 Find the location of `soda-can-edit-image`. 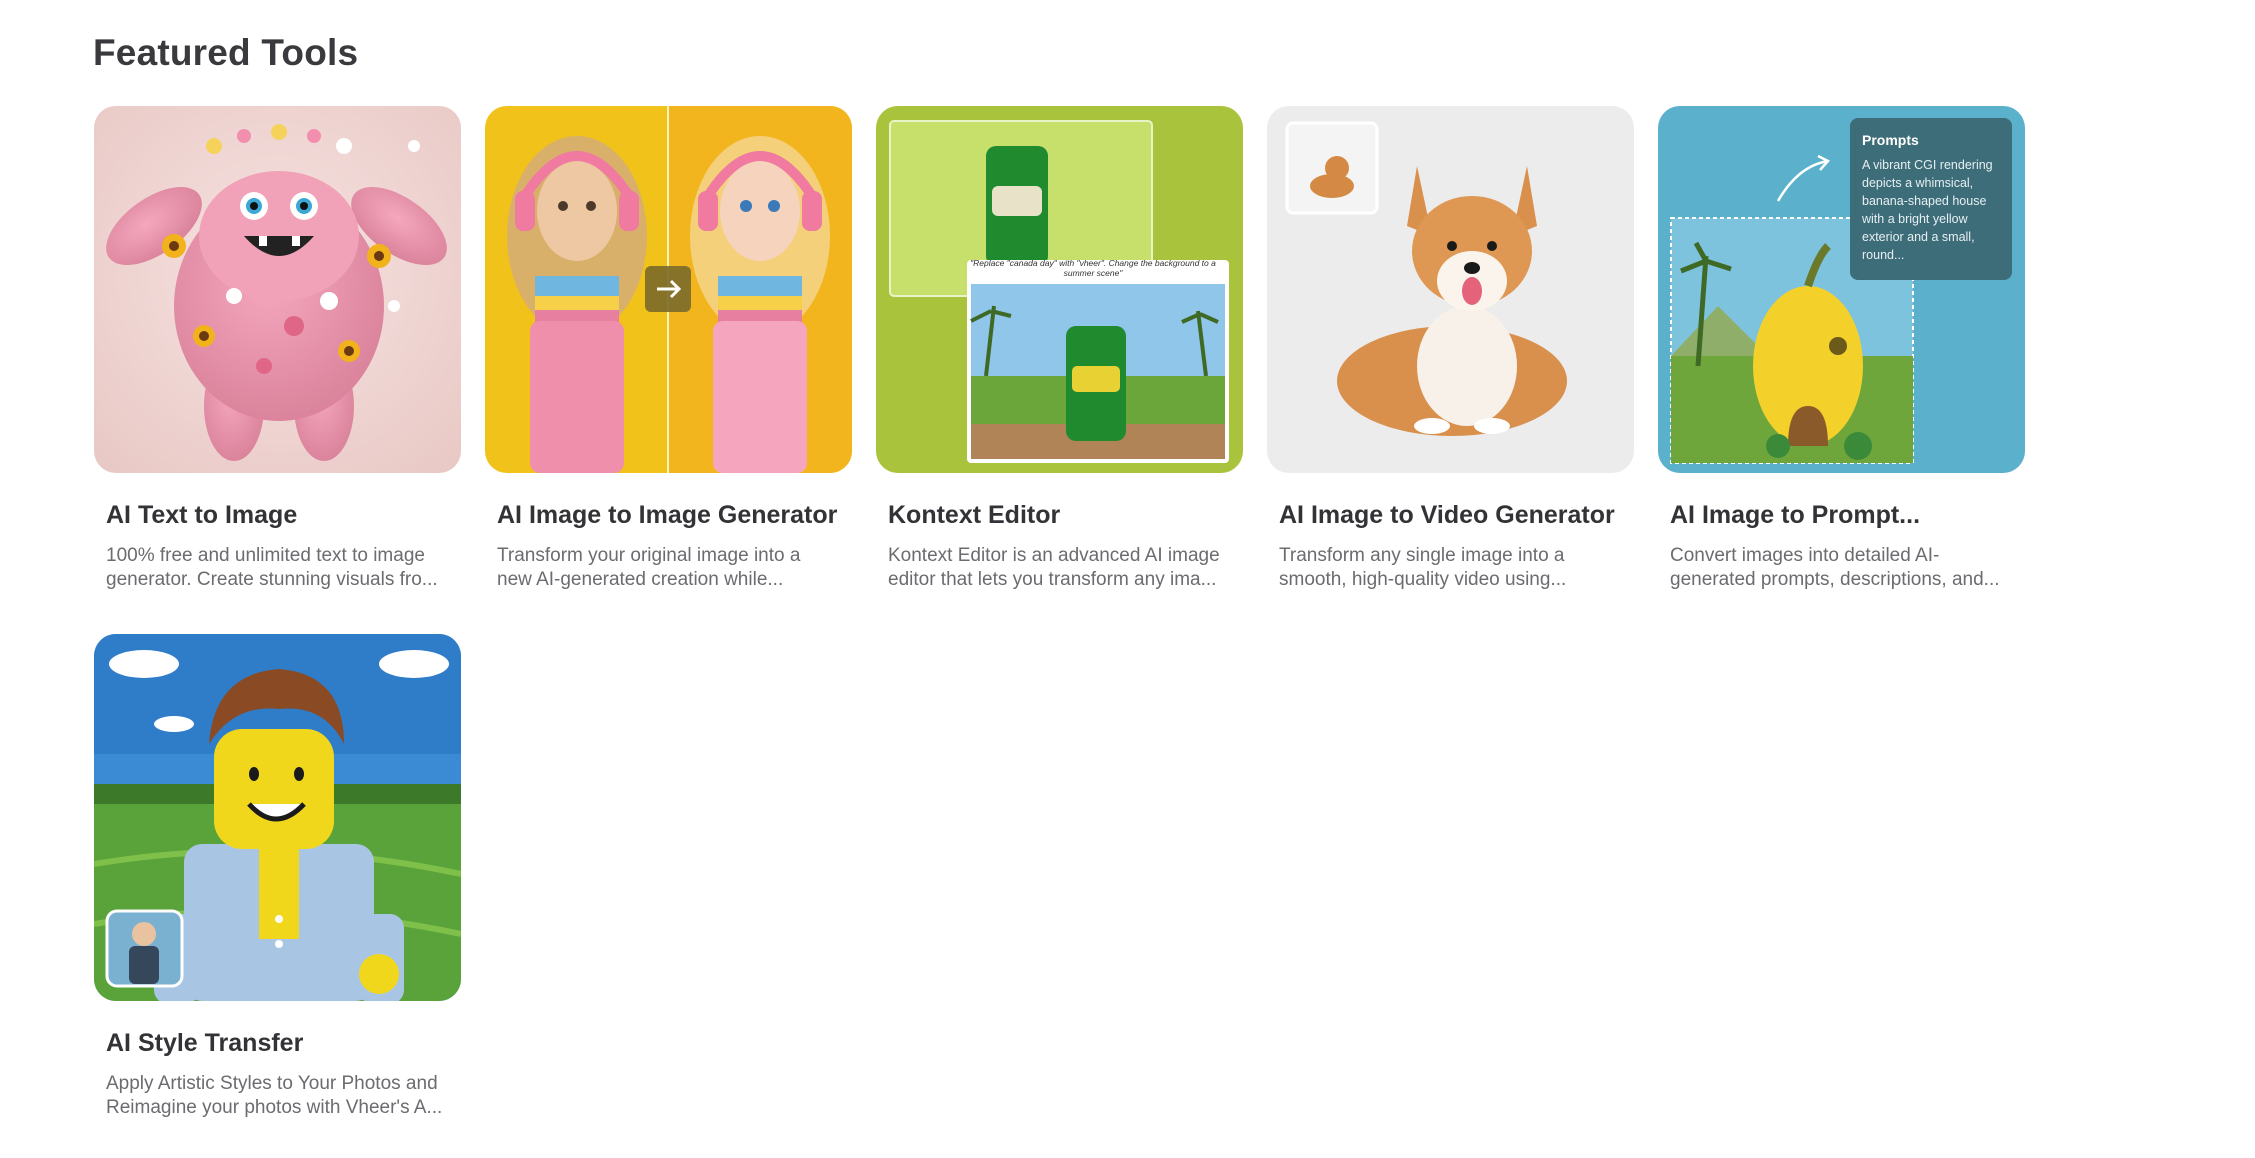

soda-can-edit-image is located at coordinates (1059, 289).